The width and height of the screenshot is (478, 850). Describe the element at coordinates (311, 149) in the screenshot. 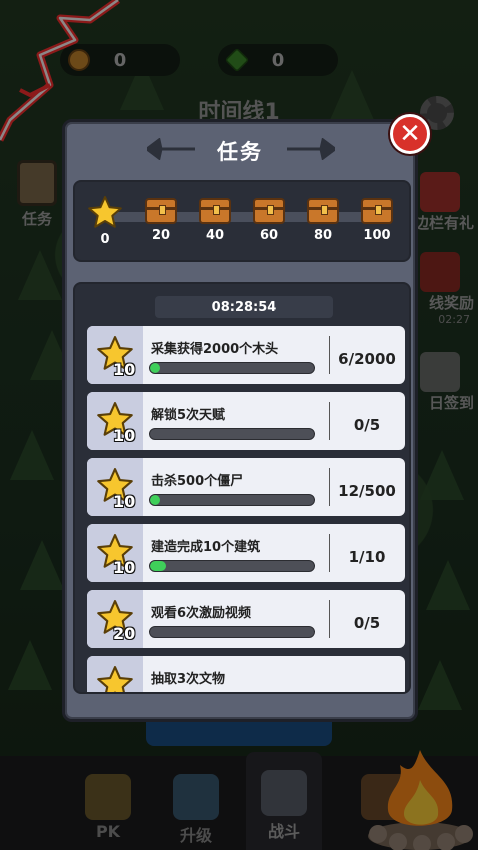

I see `title-ornament-right` at that location.